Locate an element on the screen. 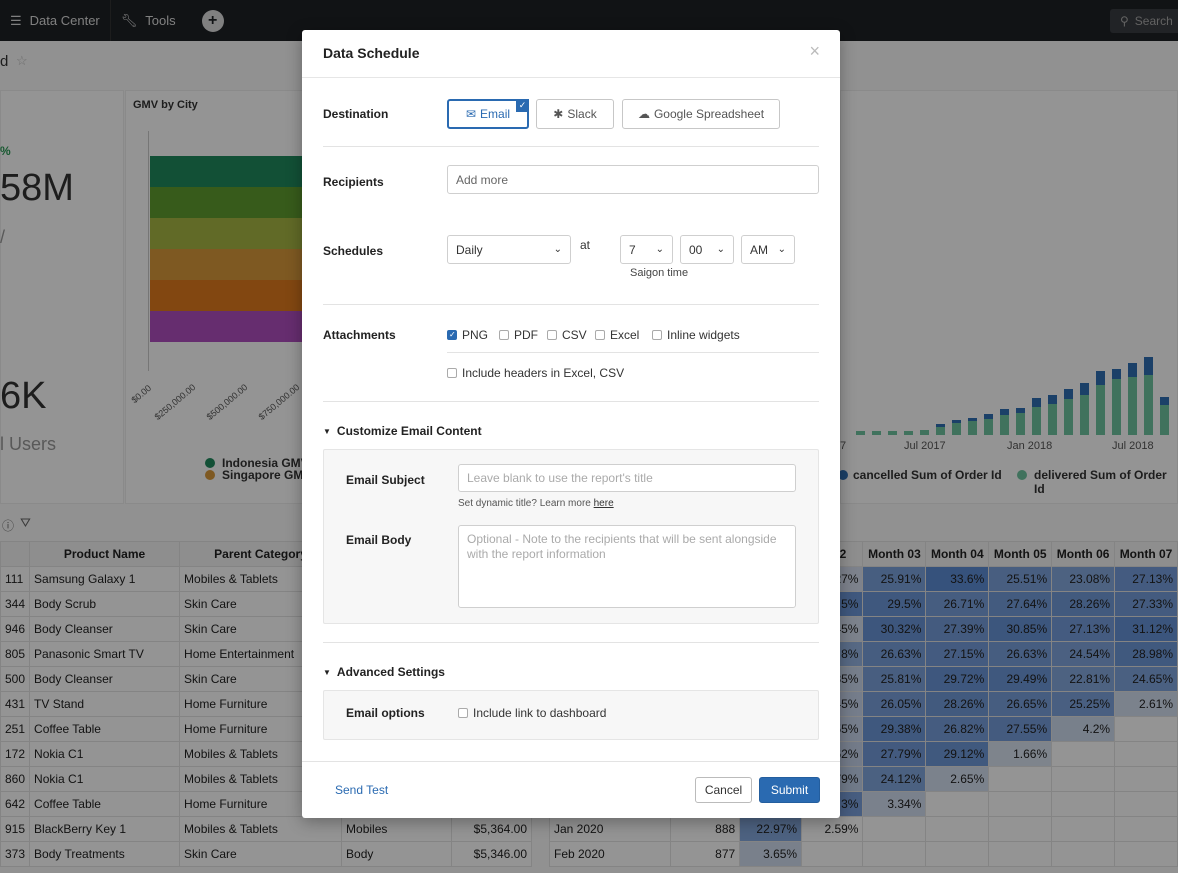 The image size is (1178, 873). destination-google-label: Google Spreadsheet is located at coordinates (709, 114).